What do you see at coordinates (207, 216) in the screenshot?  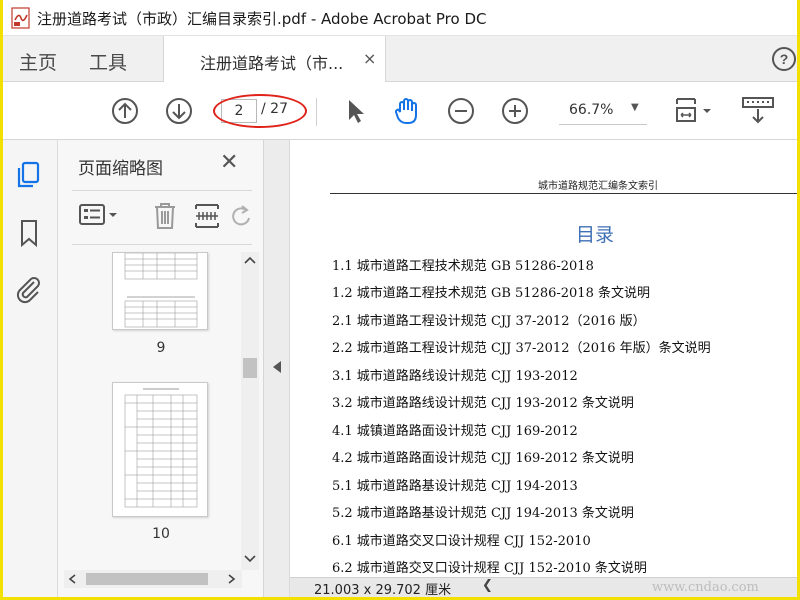 I see `insert-page-icon` at bounding box center [207, 216].